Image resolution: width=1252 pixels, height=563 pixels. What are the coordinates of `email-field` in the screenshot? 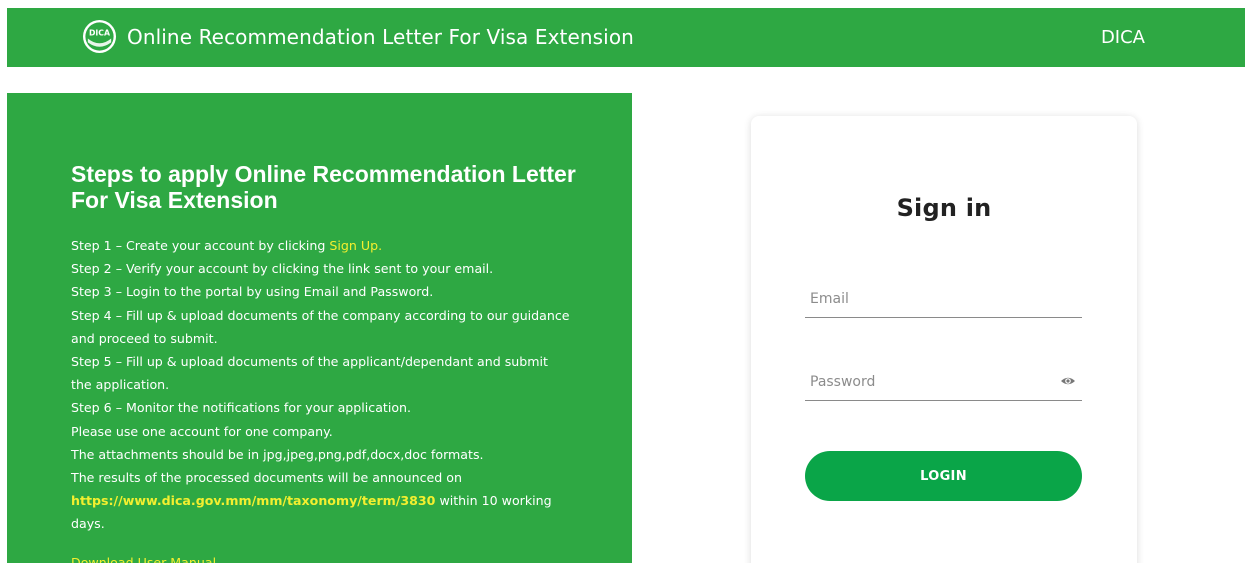 It's located at (943, 299).